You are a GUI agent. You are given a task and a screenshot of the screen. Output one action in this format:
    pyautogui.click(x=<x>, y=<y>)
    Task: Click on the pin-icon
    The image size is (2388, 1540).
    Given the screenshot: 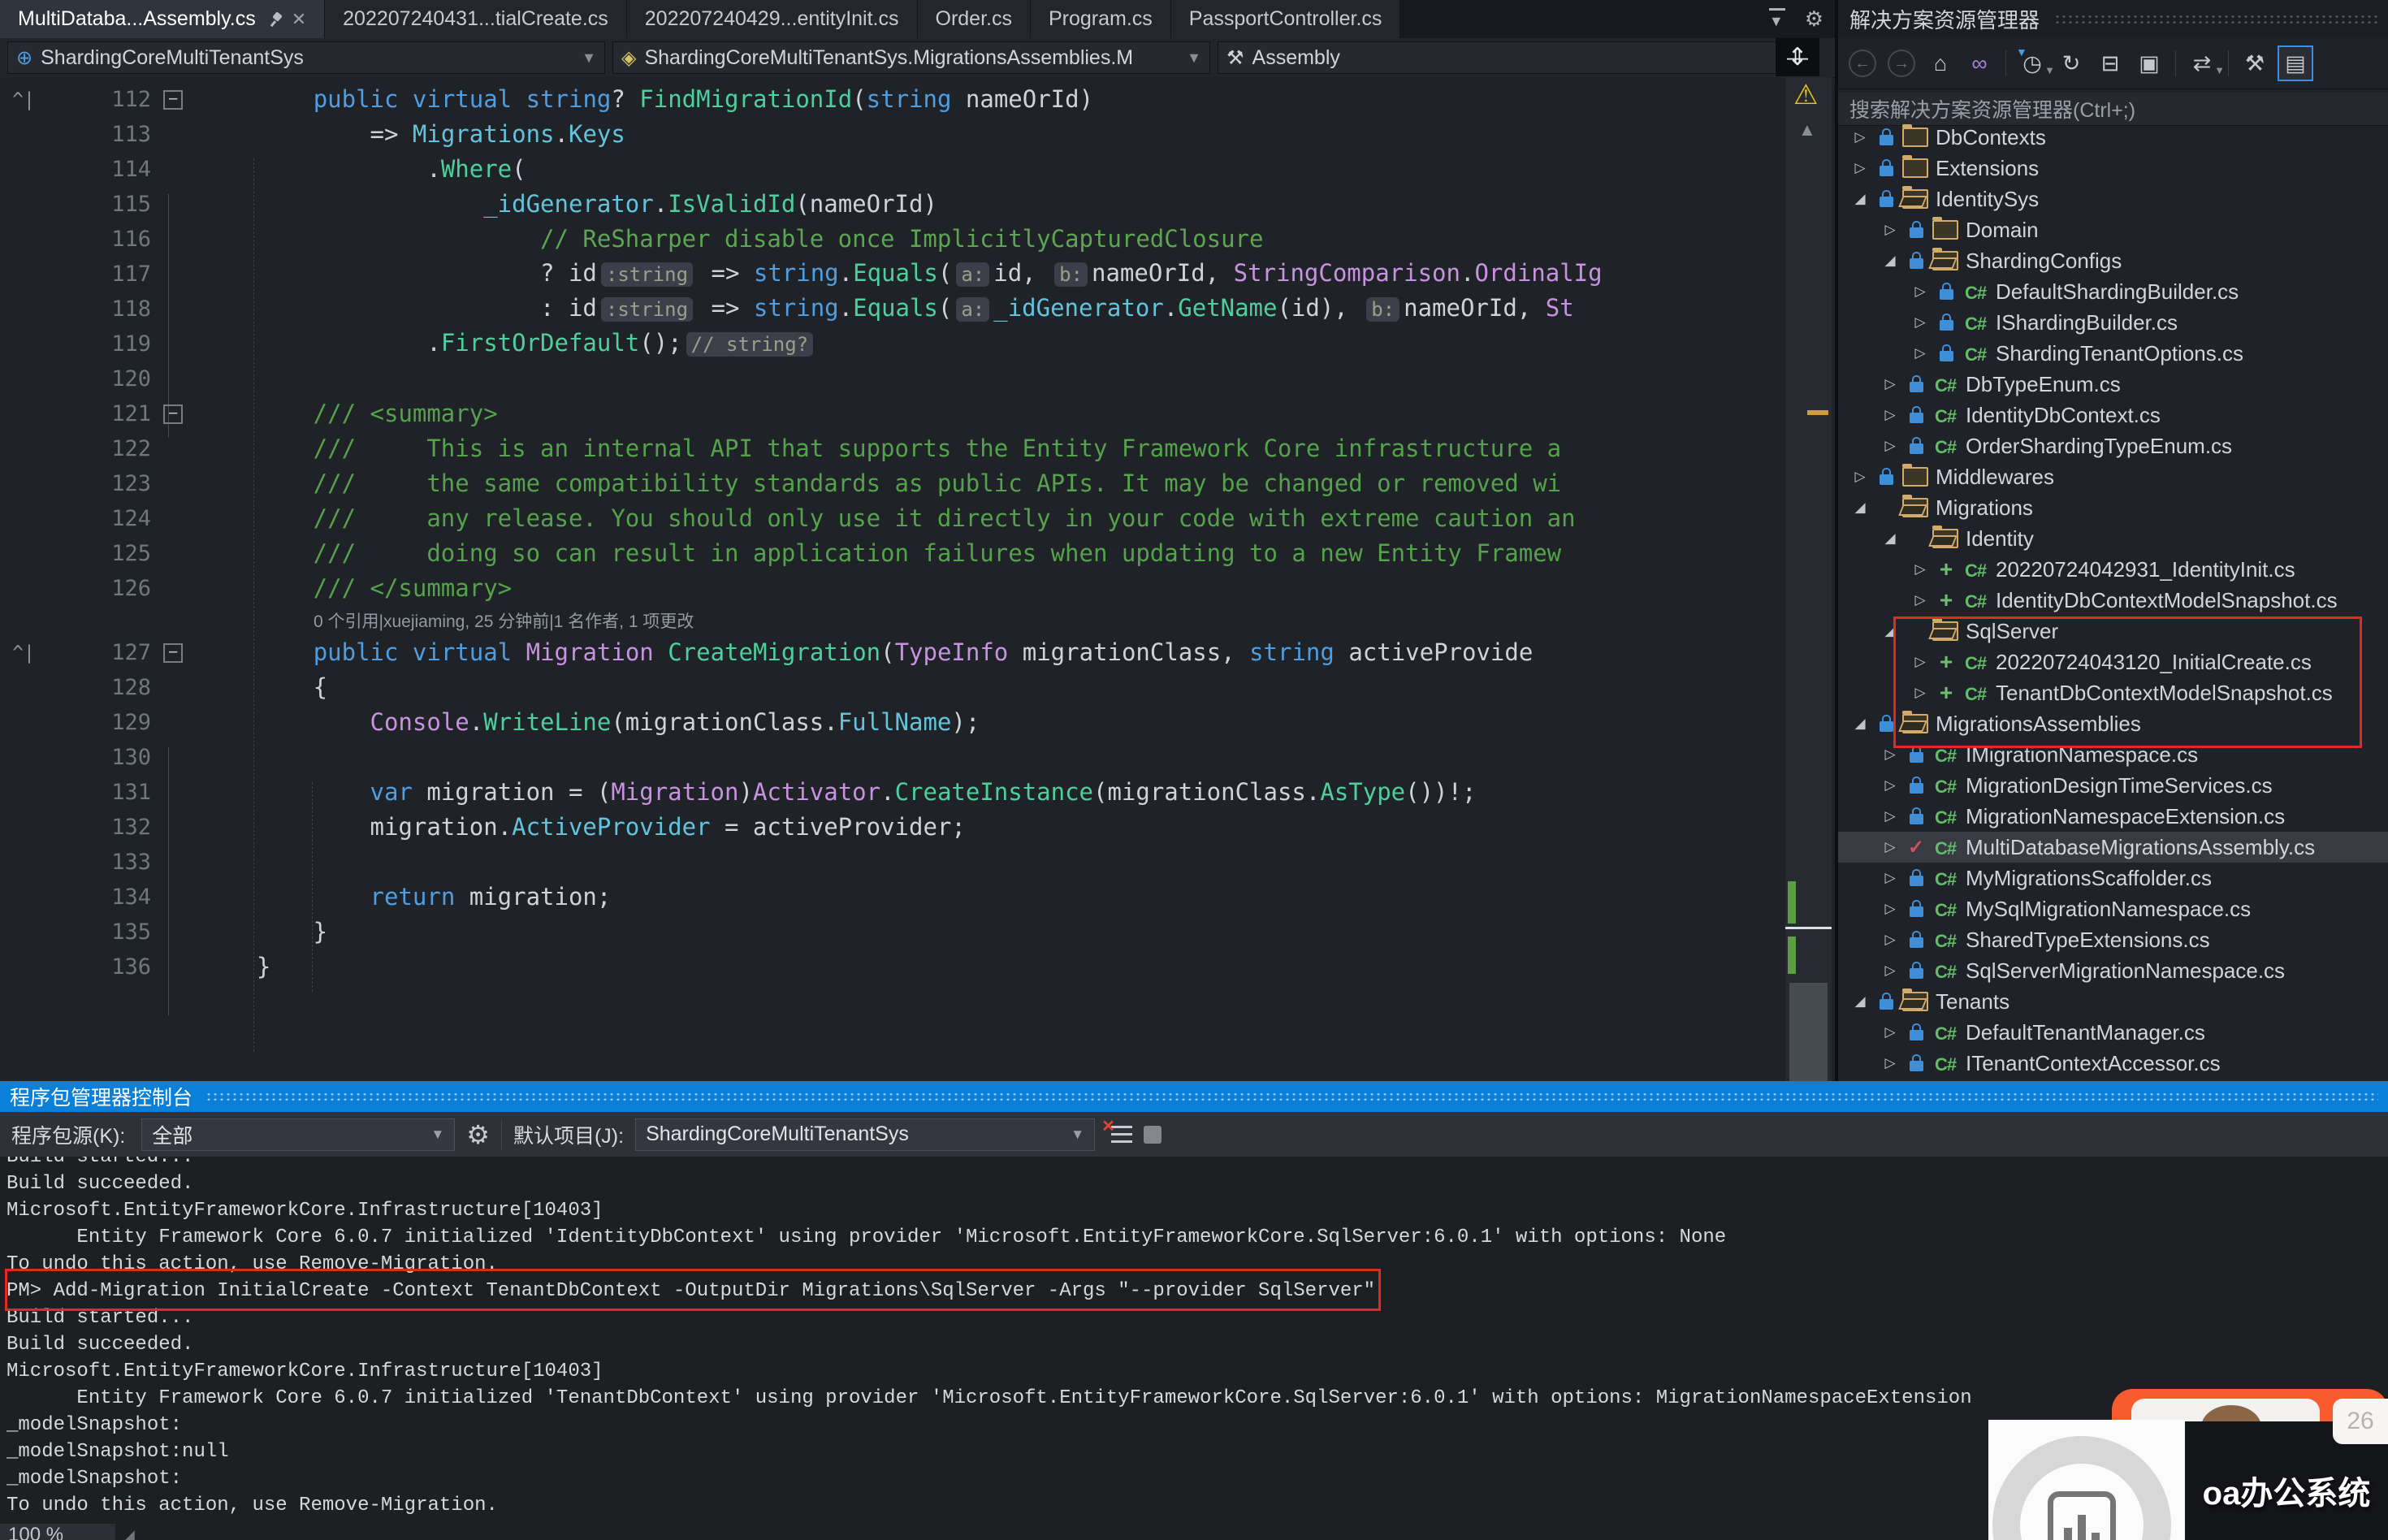 What is the action you would take?
    pyautogui.click(x=276, y=19)
    